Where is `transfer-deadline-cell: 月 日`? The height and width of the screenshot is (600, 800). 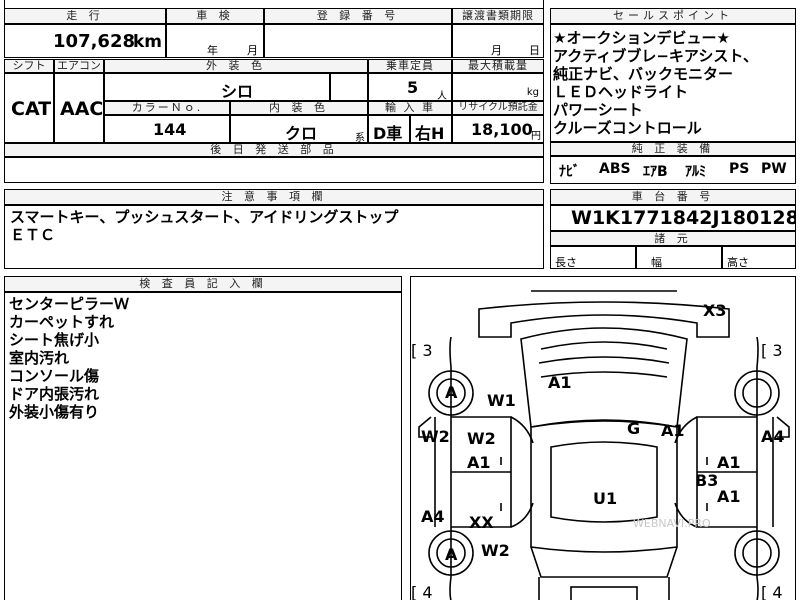
transfer-deadline-cell: 月 日 is located at coordinates (498, 41).